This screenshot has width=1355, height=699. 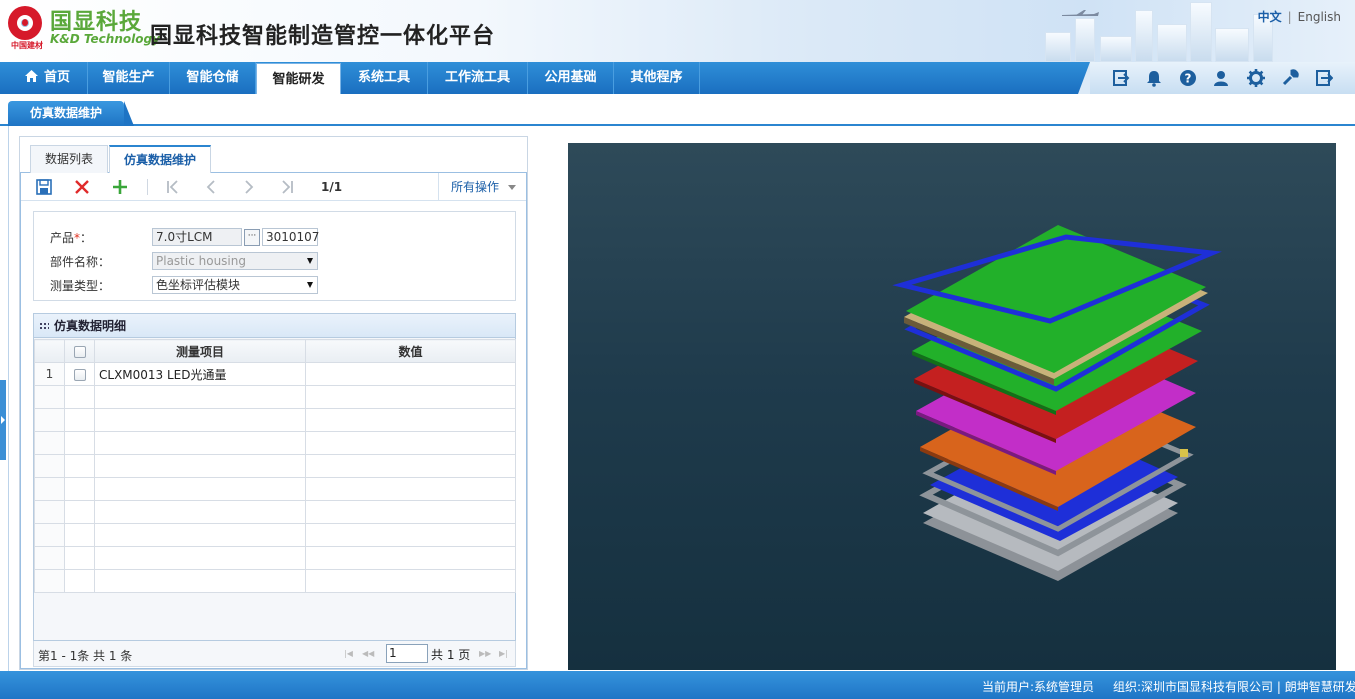 What do you see at coordinates (290, 237) in the screenshot?
I see `product-code-field: 3010107` at bounding box center [290, 237].